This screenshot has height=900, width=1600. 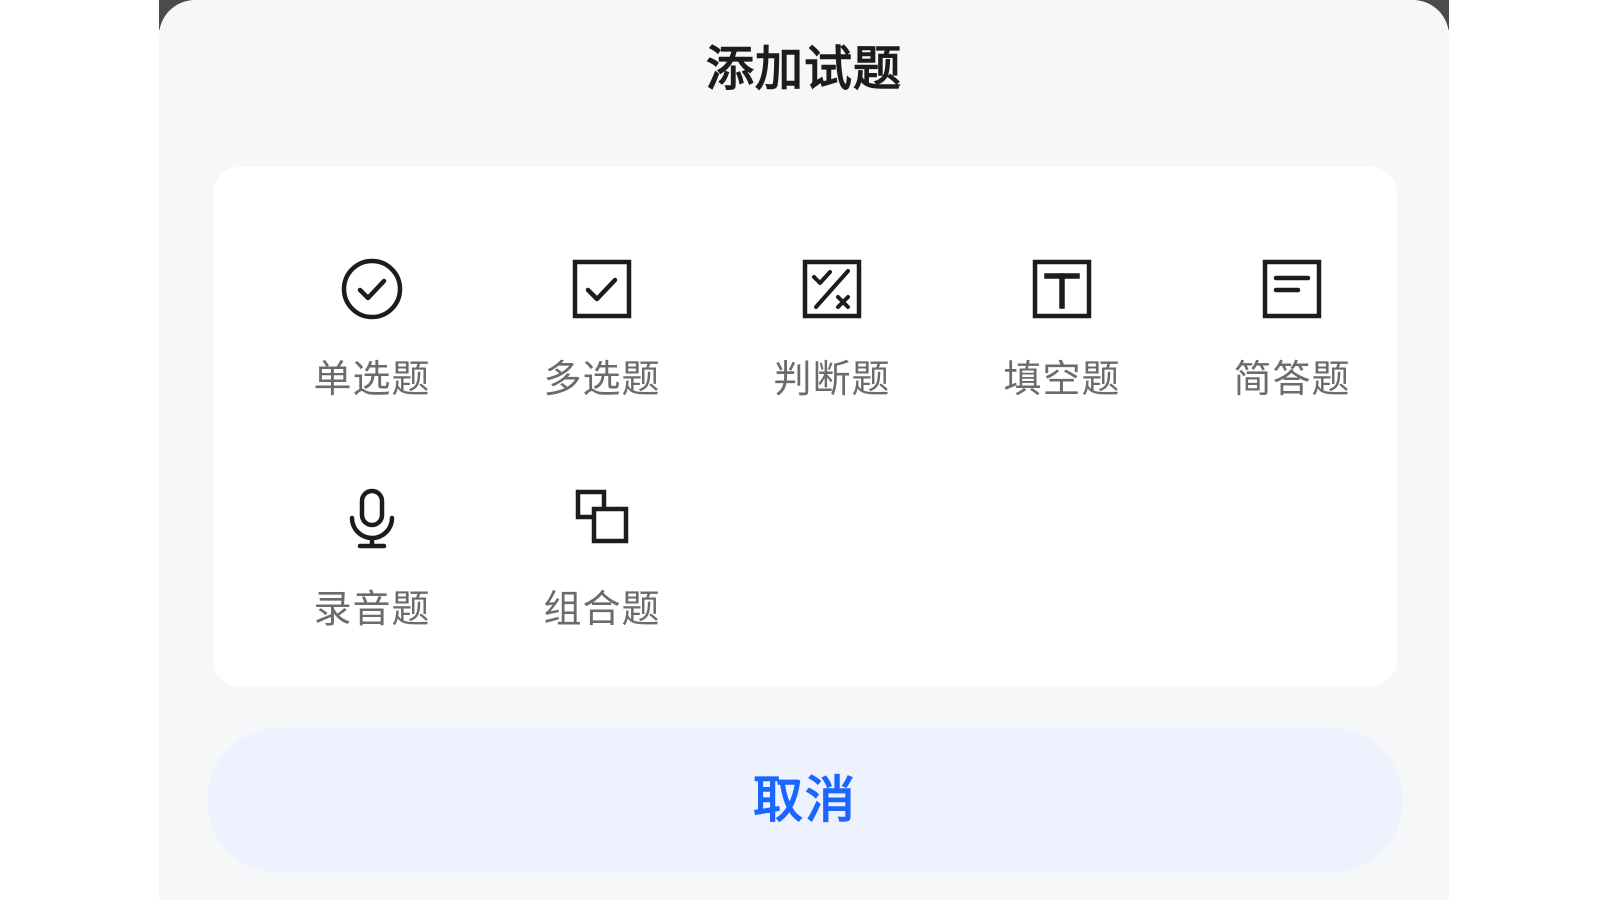 I want to click on option-label: 判断题, so click(x=832, y=379).